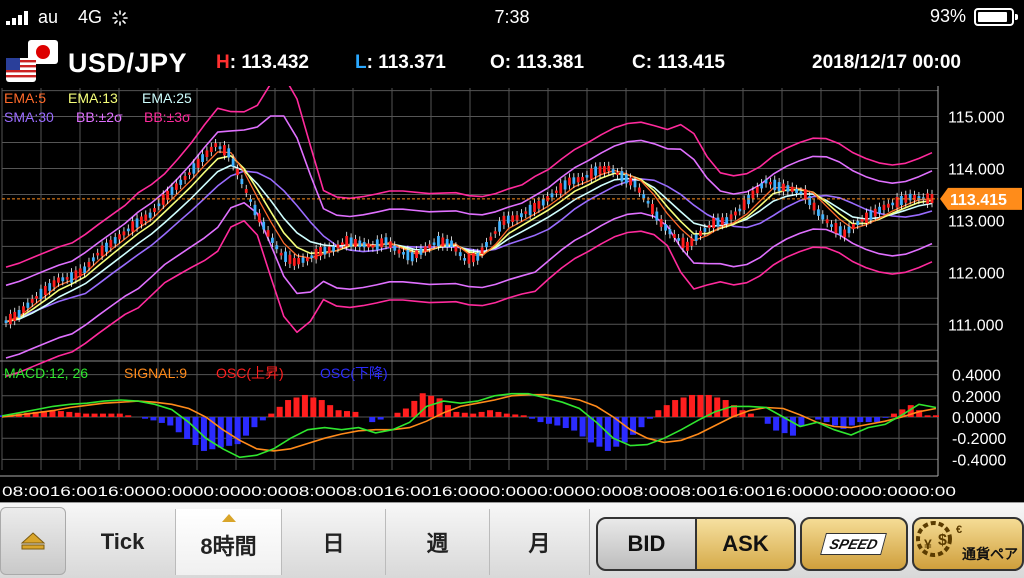 The height and width of the screenshot is (578, 1024). Describe the element at coordinates (968, 544) in the screenshot. I see `currency-pair-button: ¥ $ € 通貨ペア` at that location.